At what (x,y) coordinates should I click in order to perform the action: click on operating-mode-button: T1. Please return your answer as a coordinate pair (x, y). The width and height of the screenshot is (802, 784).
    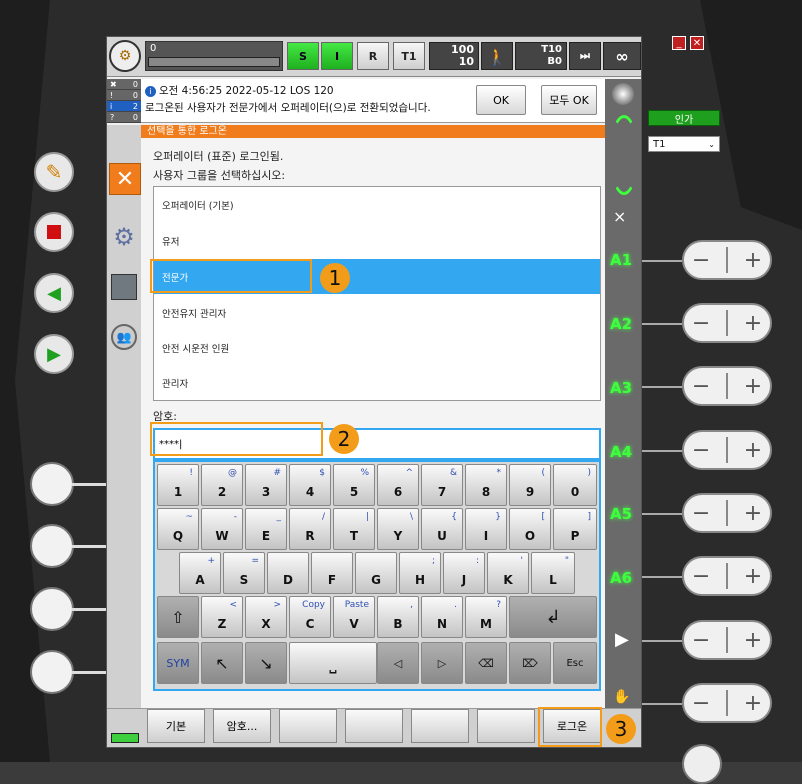
    Looking at the image, I should click on (409, 56).